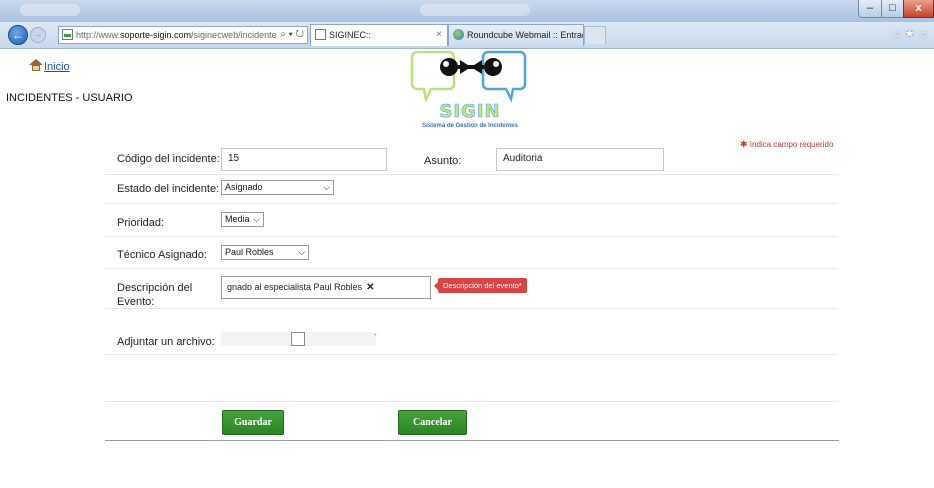 Image resolution: width=934 pixels, height=488 pixels. Describe the element at coordinates (36, 65) in the screenshot. I see `home-icon` at that location.